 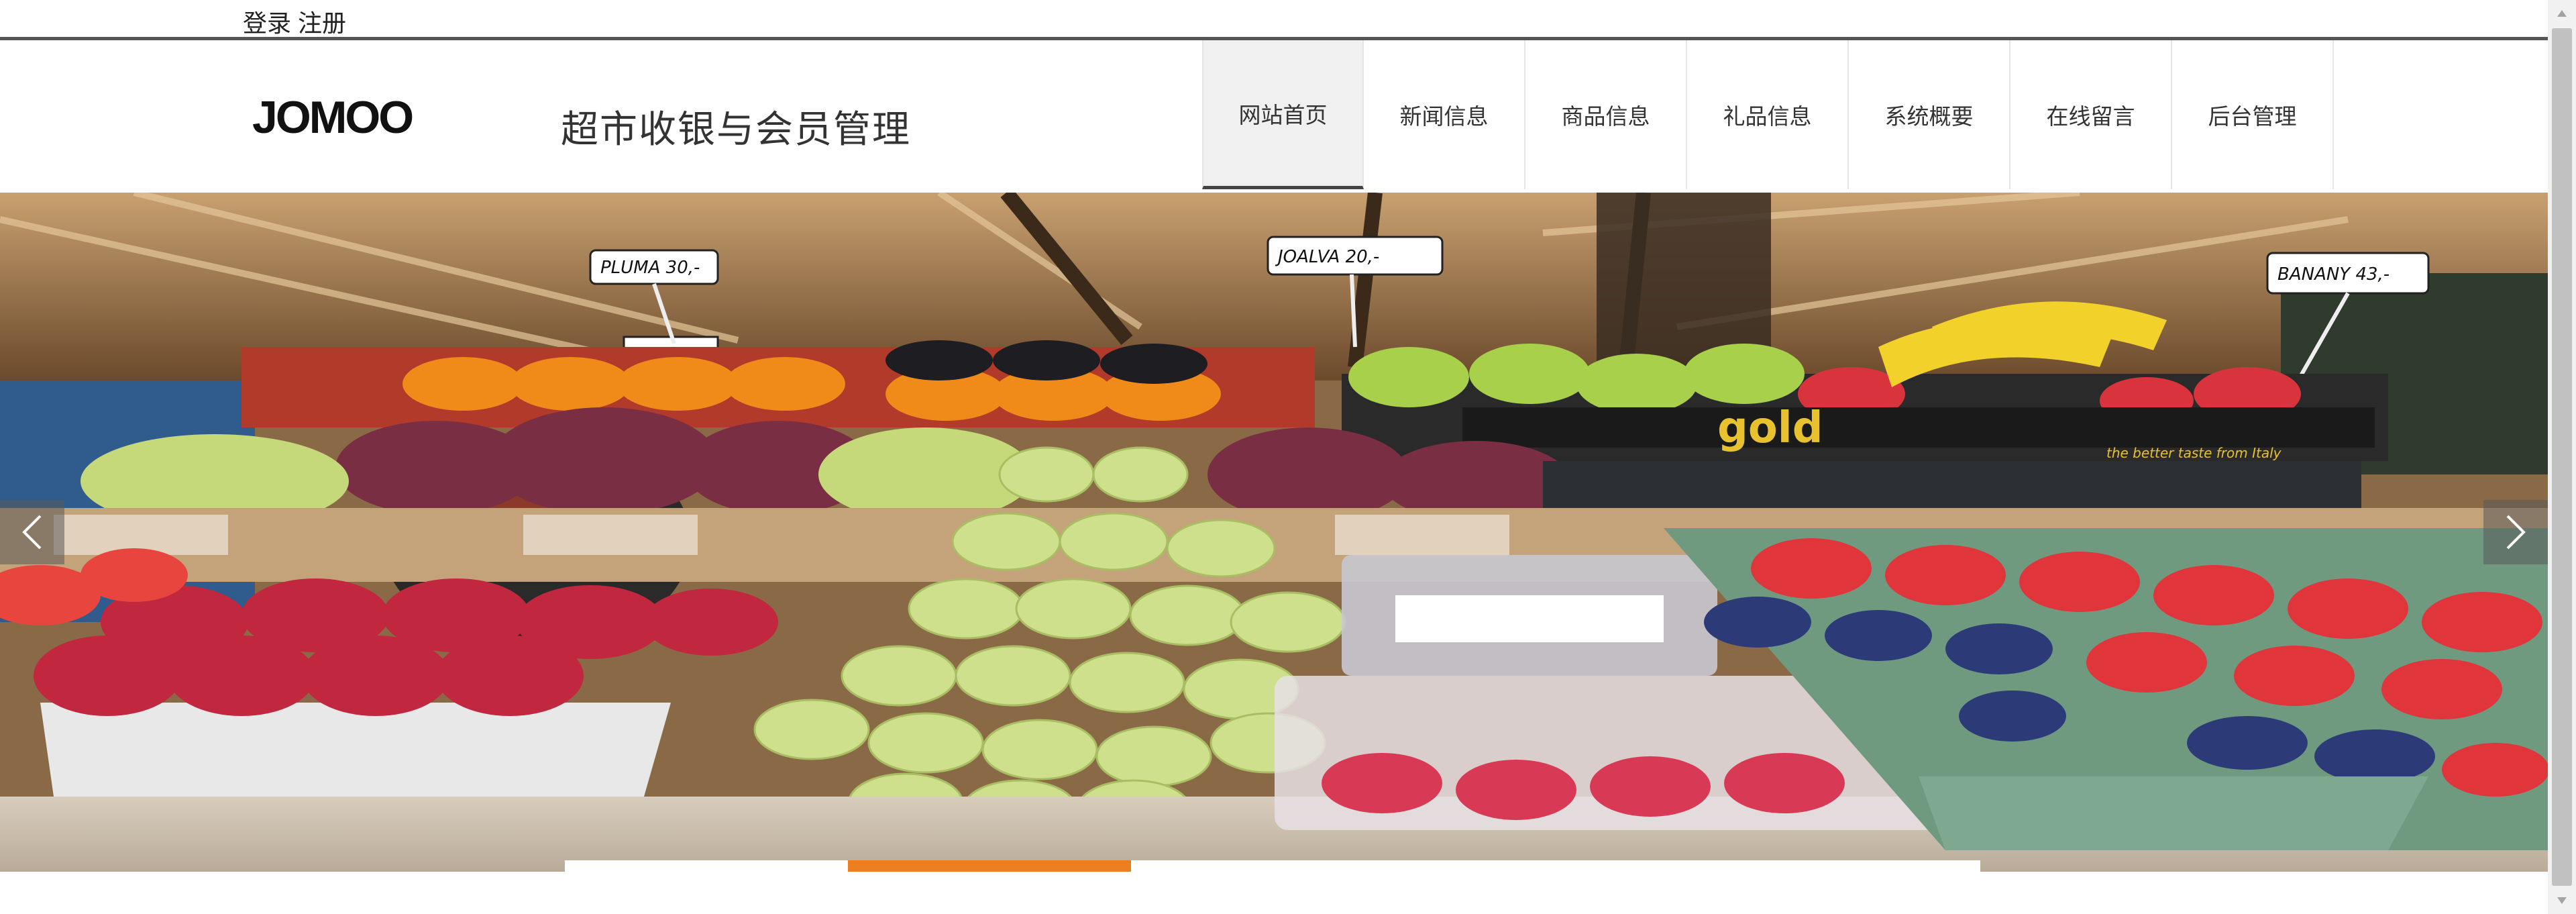 I want to click on box-brand-text: gold, so click(x=1770, y=428).